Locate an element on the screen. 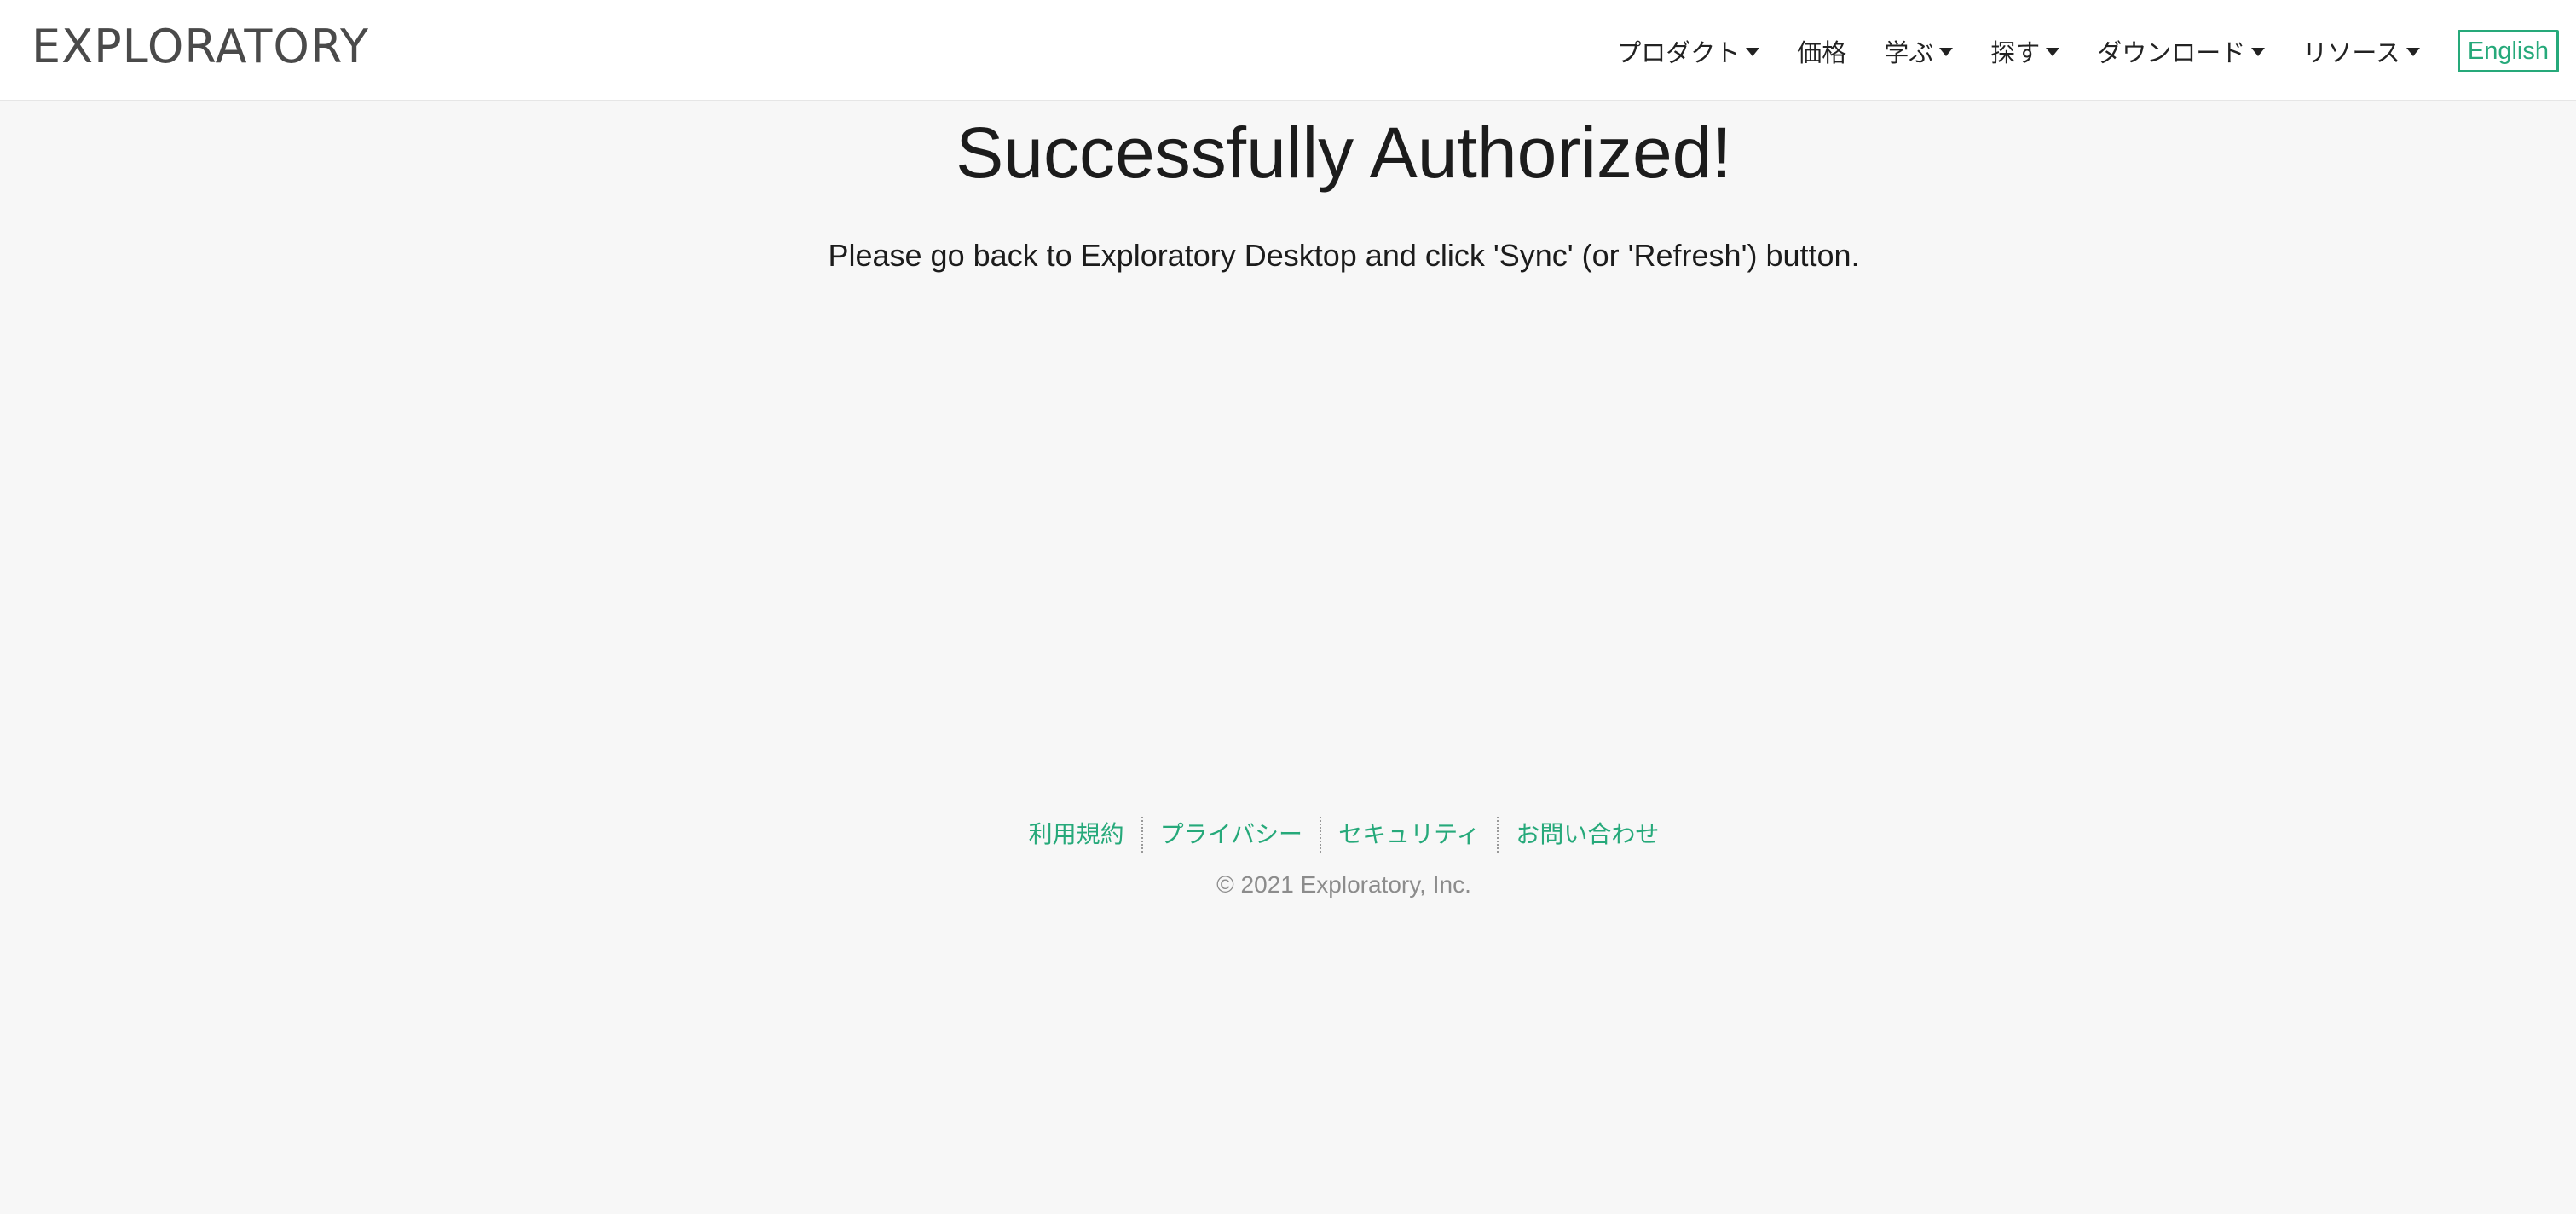 The height and width of the screenshot is (1214, 2576). footer-link-terms: 利用規約 is located at coordinates (1076, 835).